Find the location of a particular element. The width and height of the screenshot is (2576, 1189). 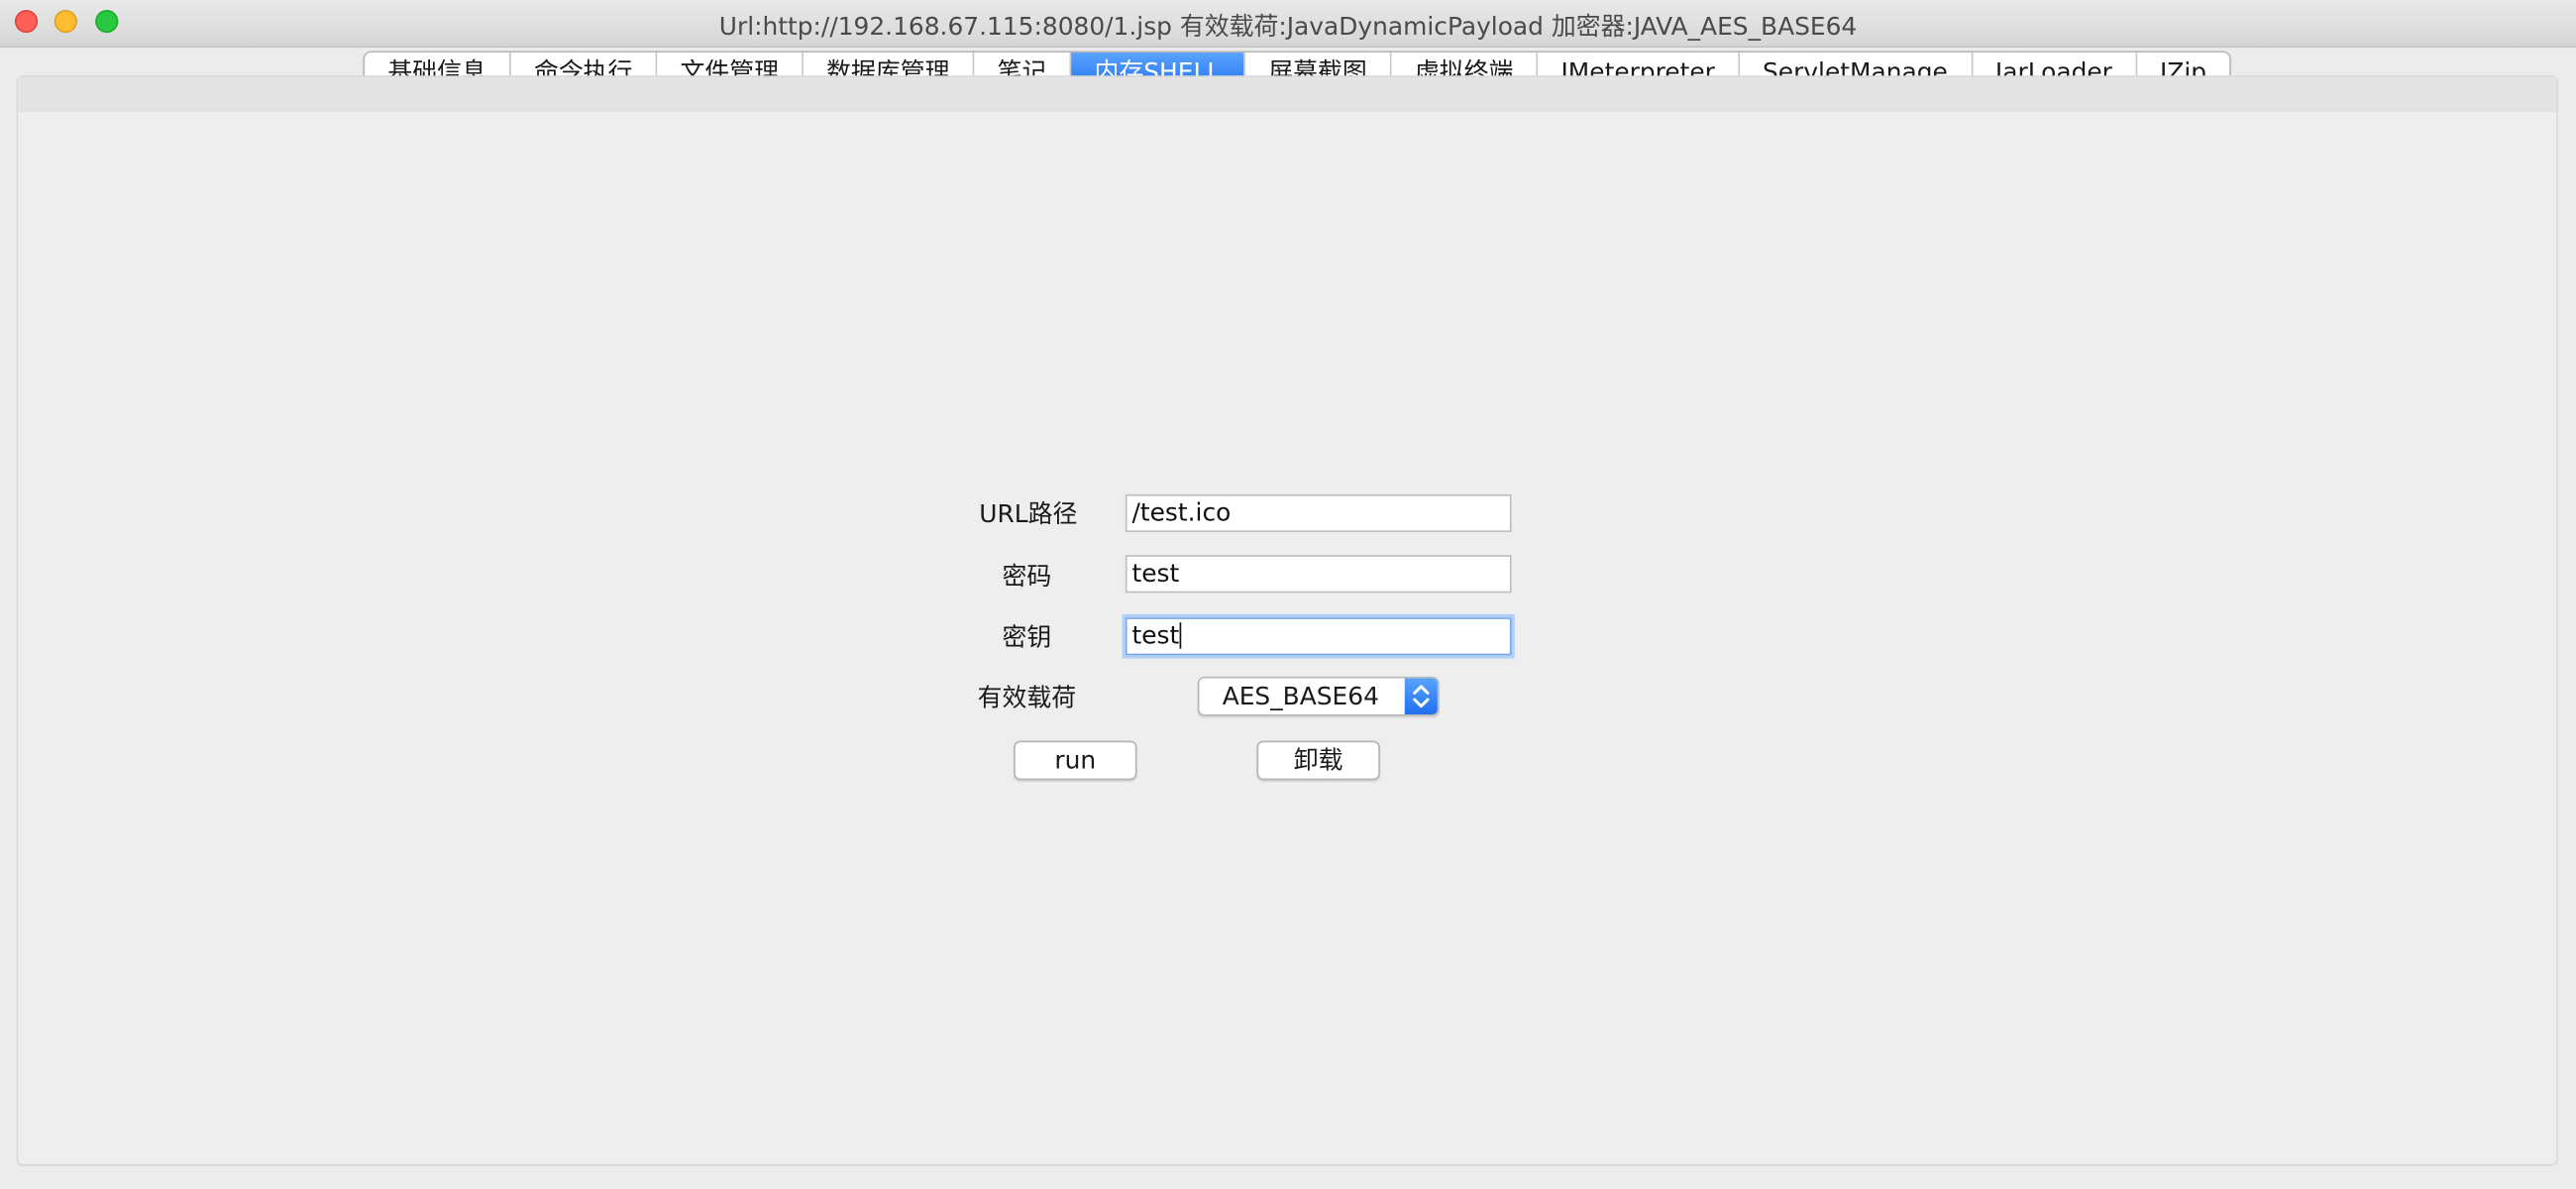

url-path-label: URL路径 is located at coordinates (1028, 513).